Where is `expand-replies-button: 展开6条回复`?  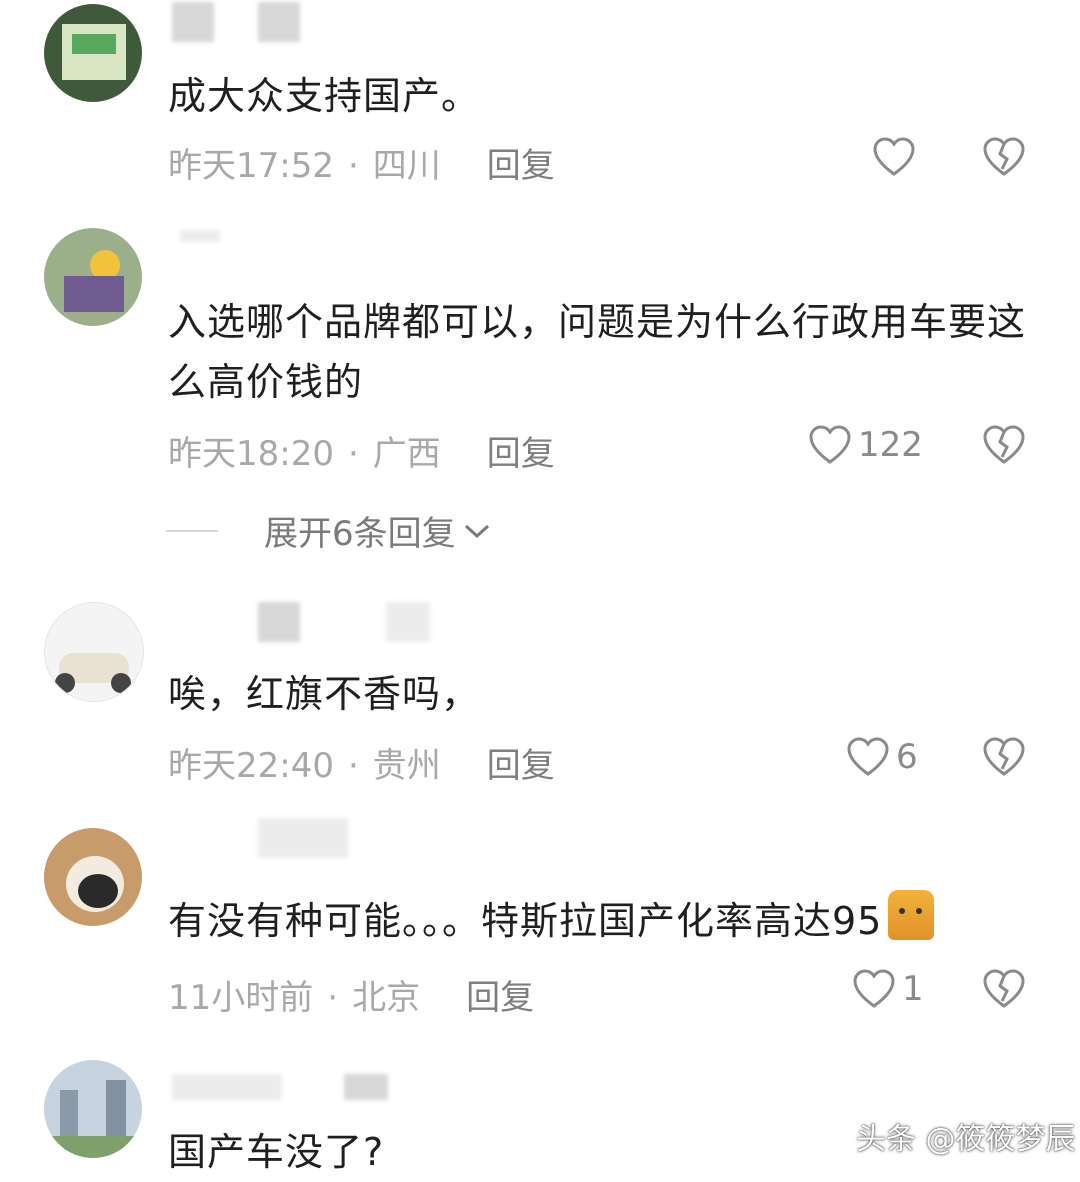
expand-replies-button: 展开6条回复 is located at coordinates (329, 530).